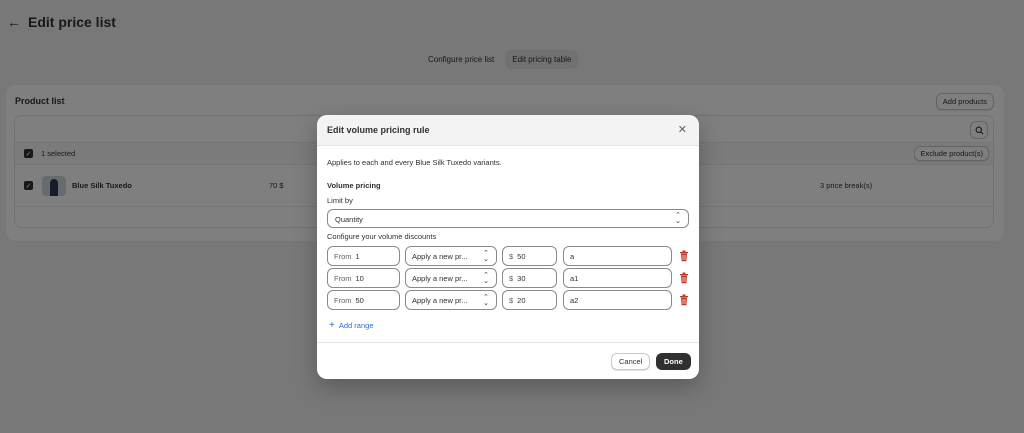  I want to click on limit-by-value: Quantity, so click(349, 219).